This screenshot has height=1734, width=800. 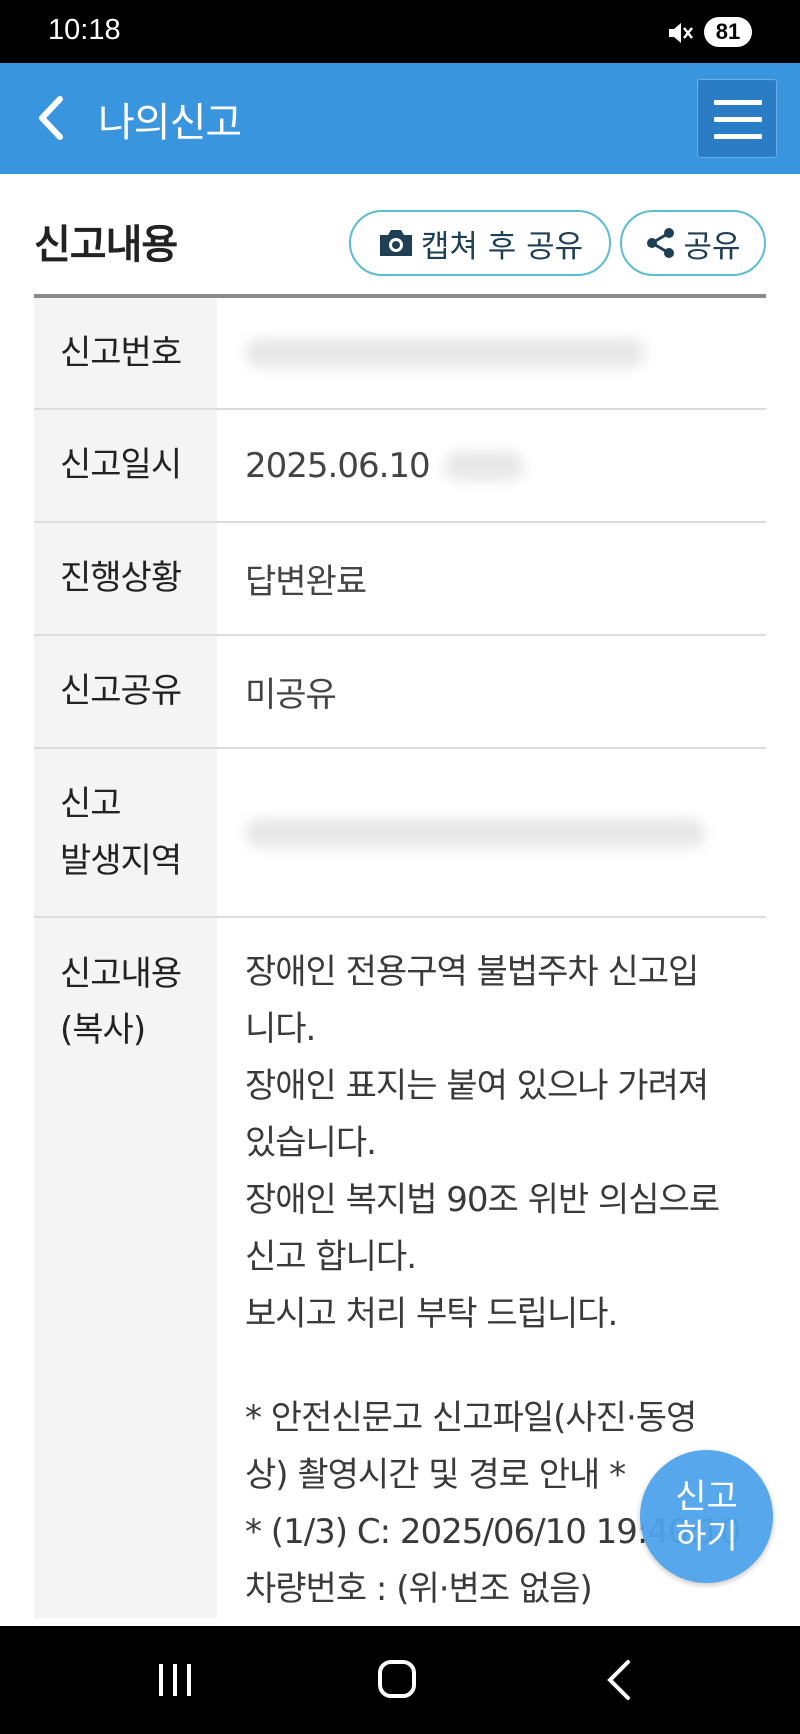 I want to click on status-bar: 10:18 81, so click(x=400, y=31).